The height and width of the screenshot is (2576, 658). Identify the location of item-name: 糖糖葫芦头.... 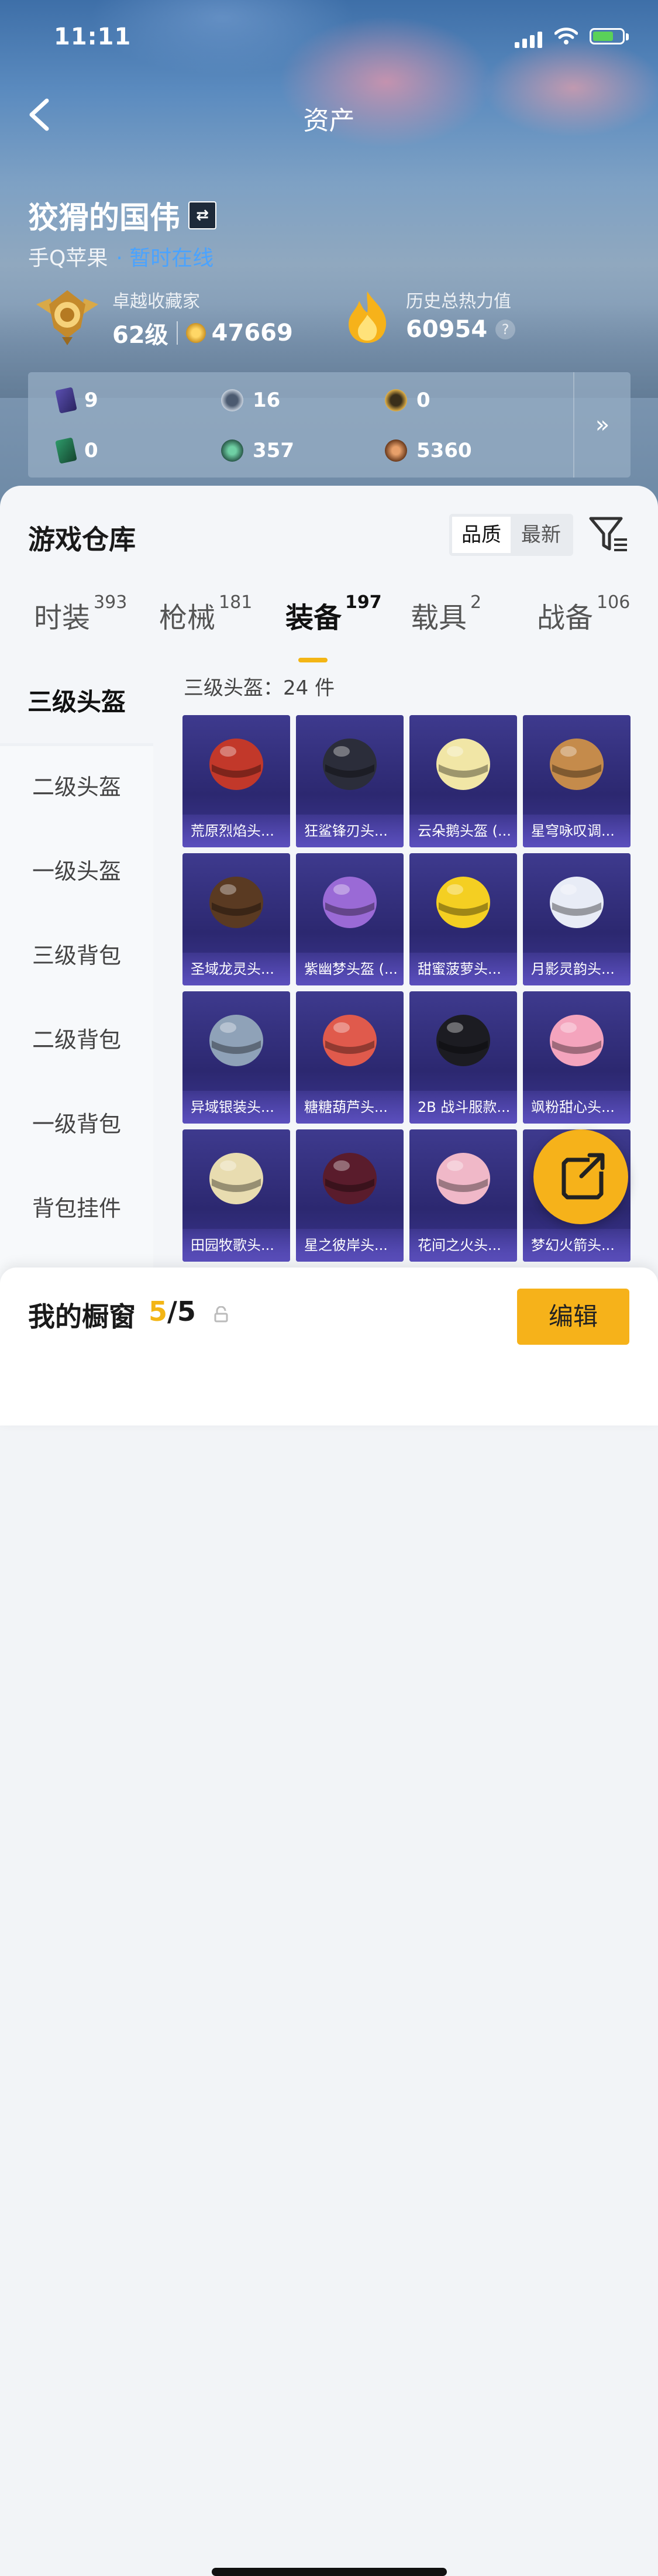
(350, 1107).